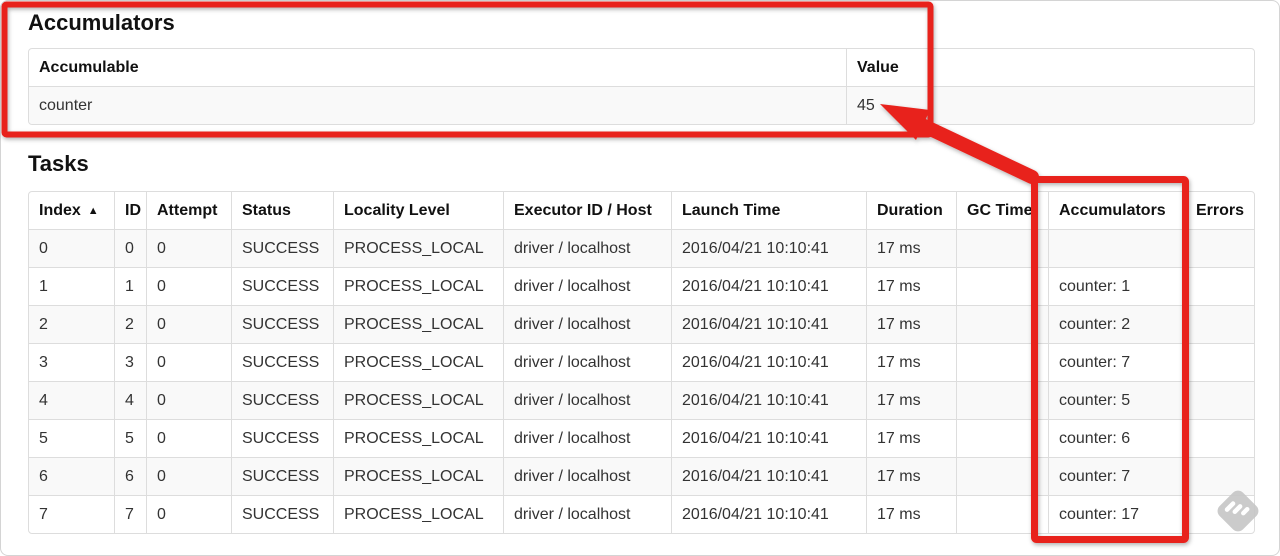 The image size is (1280, 556). What do you see at coordinates (71, 438) in the screenshot?
I see `cell-index: 5` at bounding box center [71, 438].